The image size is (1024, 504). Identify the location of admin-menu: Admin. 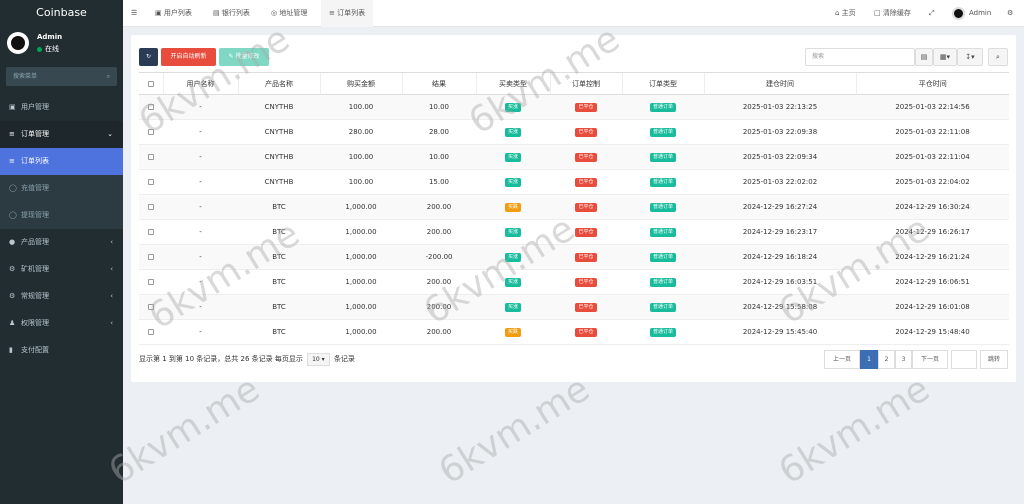
(971, 13).